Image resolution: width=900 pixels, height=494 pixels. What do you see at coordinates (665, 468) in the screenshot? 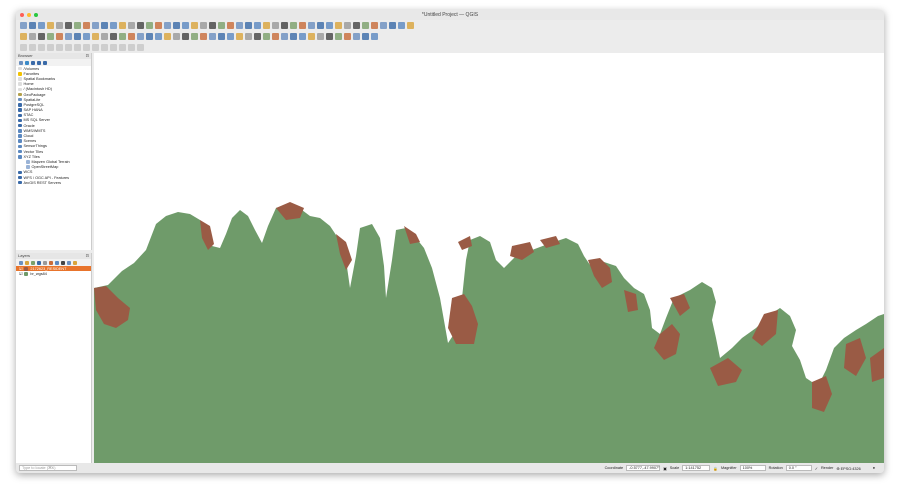
I see `extents-toggle-icon: ▣` at bounding box center [665, 468].